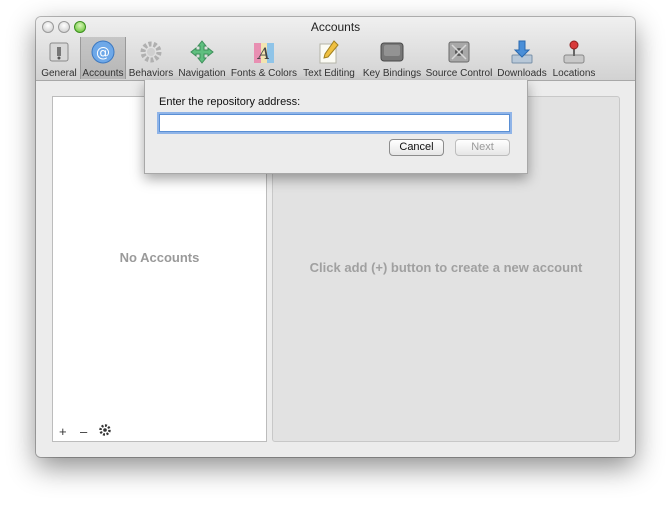 This screenshot has height=510, width=670. I want to click on gear-icon, so click(105, 430).